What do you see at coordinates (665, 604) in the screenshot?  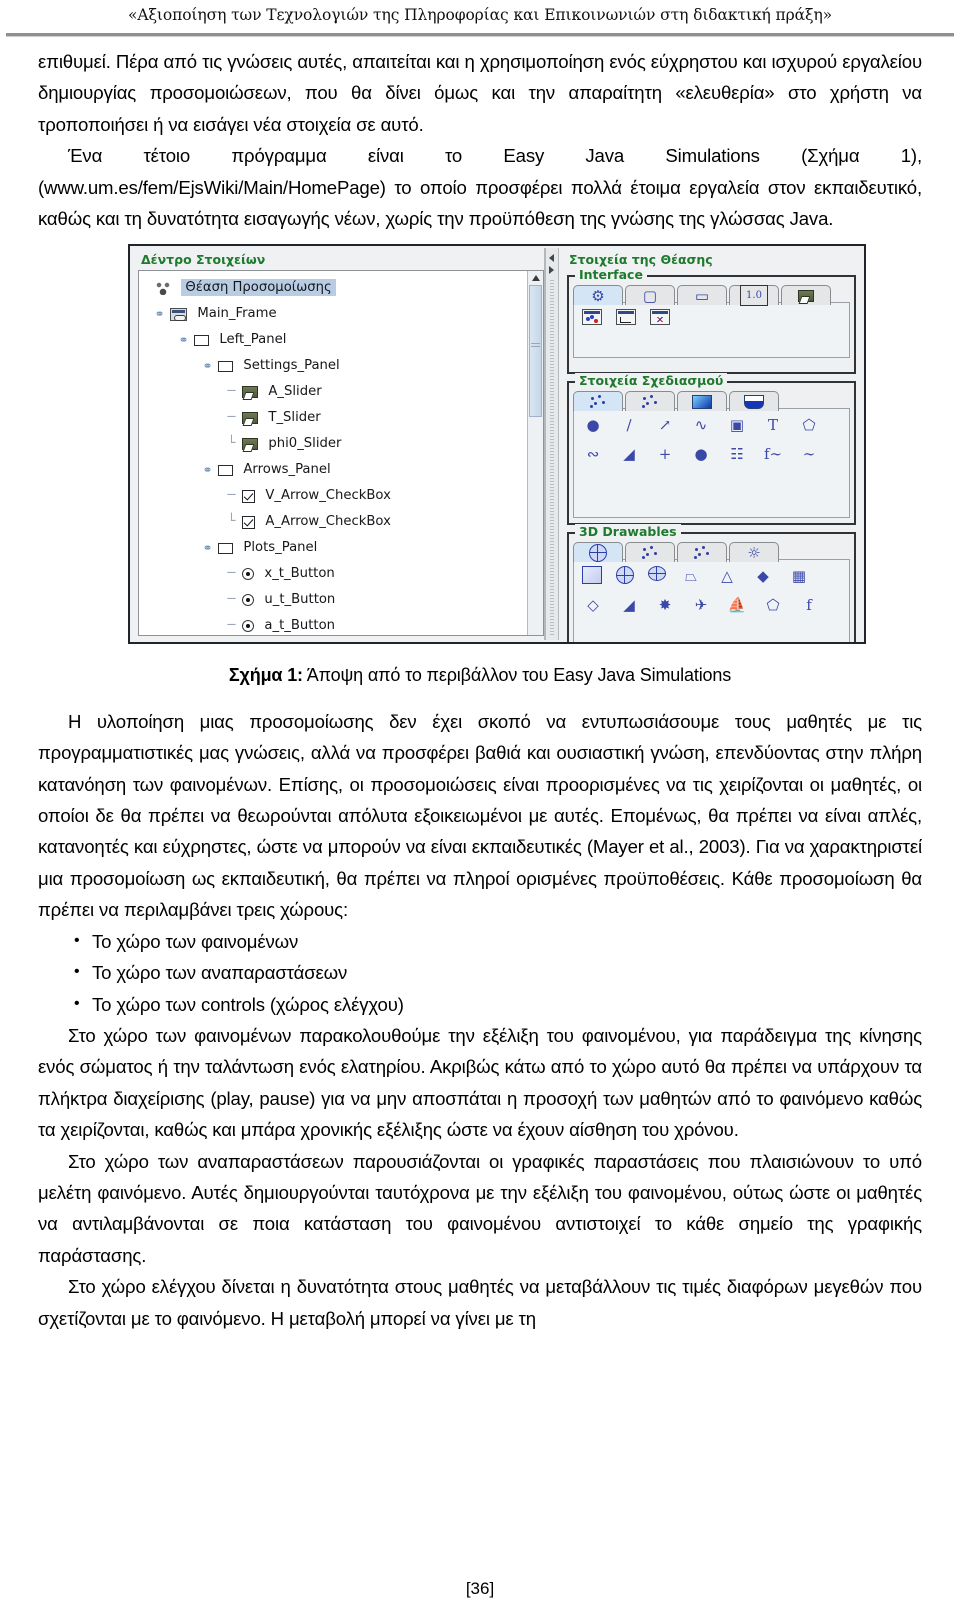 I see `wireframe-sphere-icon: ✸` at bounding box center [665, 604].